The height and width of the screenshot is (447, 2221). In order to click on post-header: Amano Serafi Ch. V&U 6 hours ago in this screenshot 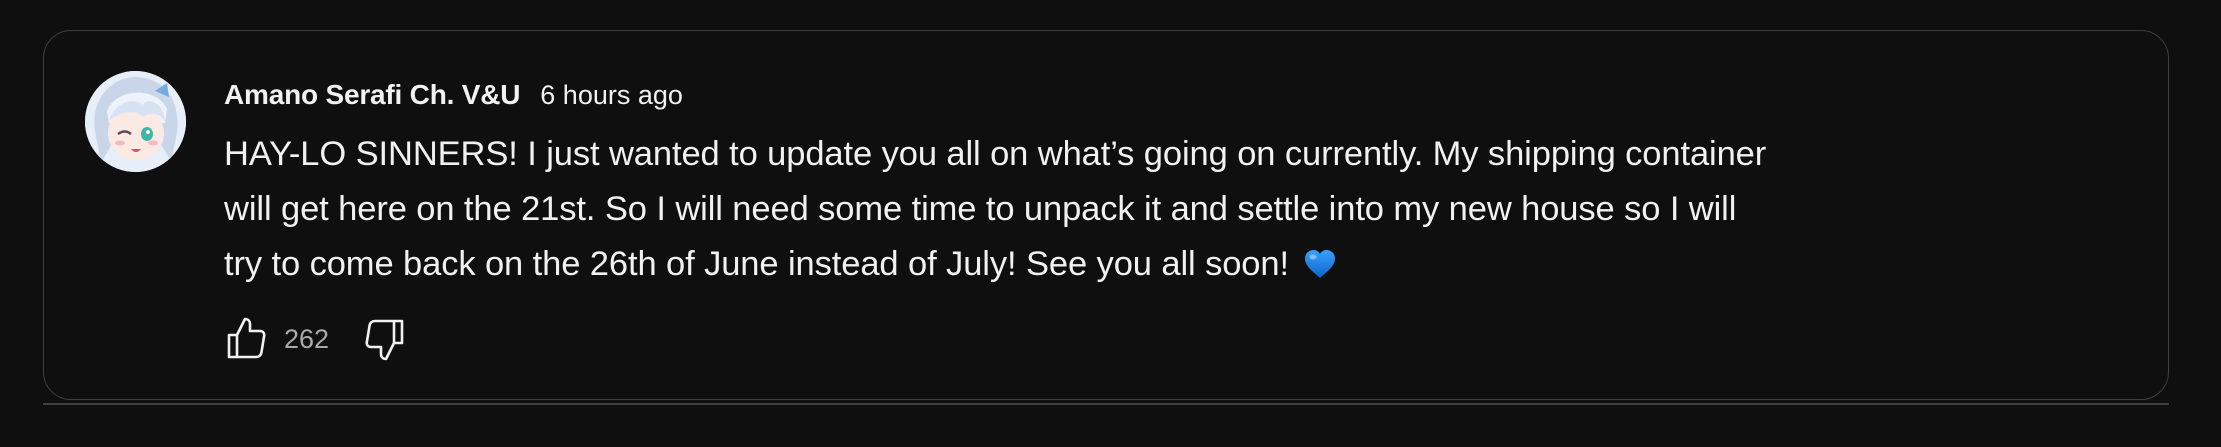, I will do `click(453, 95)`.